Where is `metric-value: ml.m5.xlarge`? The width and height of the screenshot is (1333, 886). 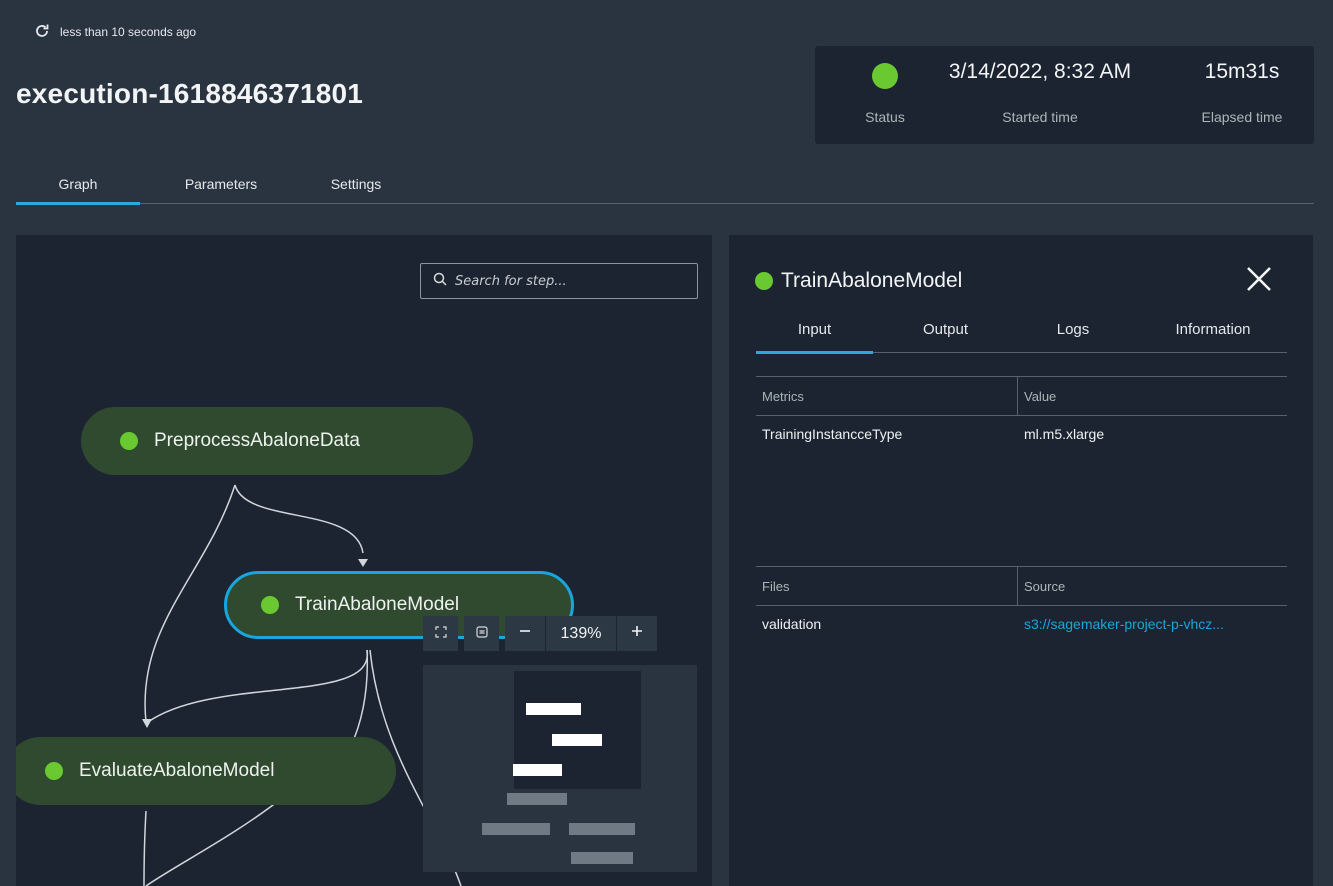 metric-value: ml.m5.xlarge is located at coordinates (1064, 434).